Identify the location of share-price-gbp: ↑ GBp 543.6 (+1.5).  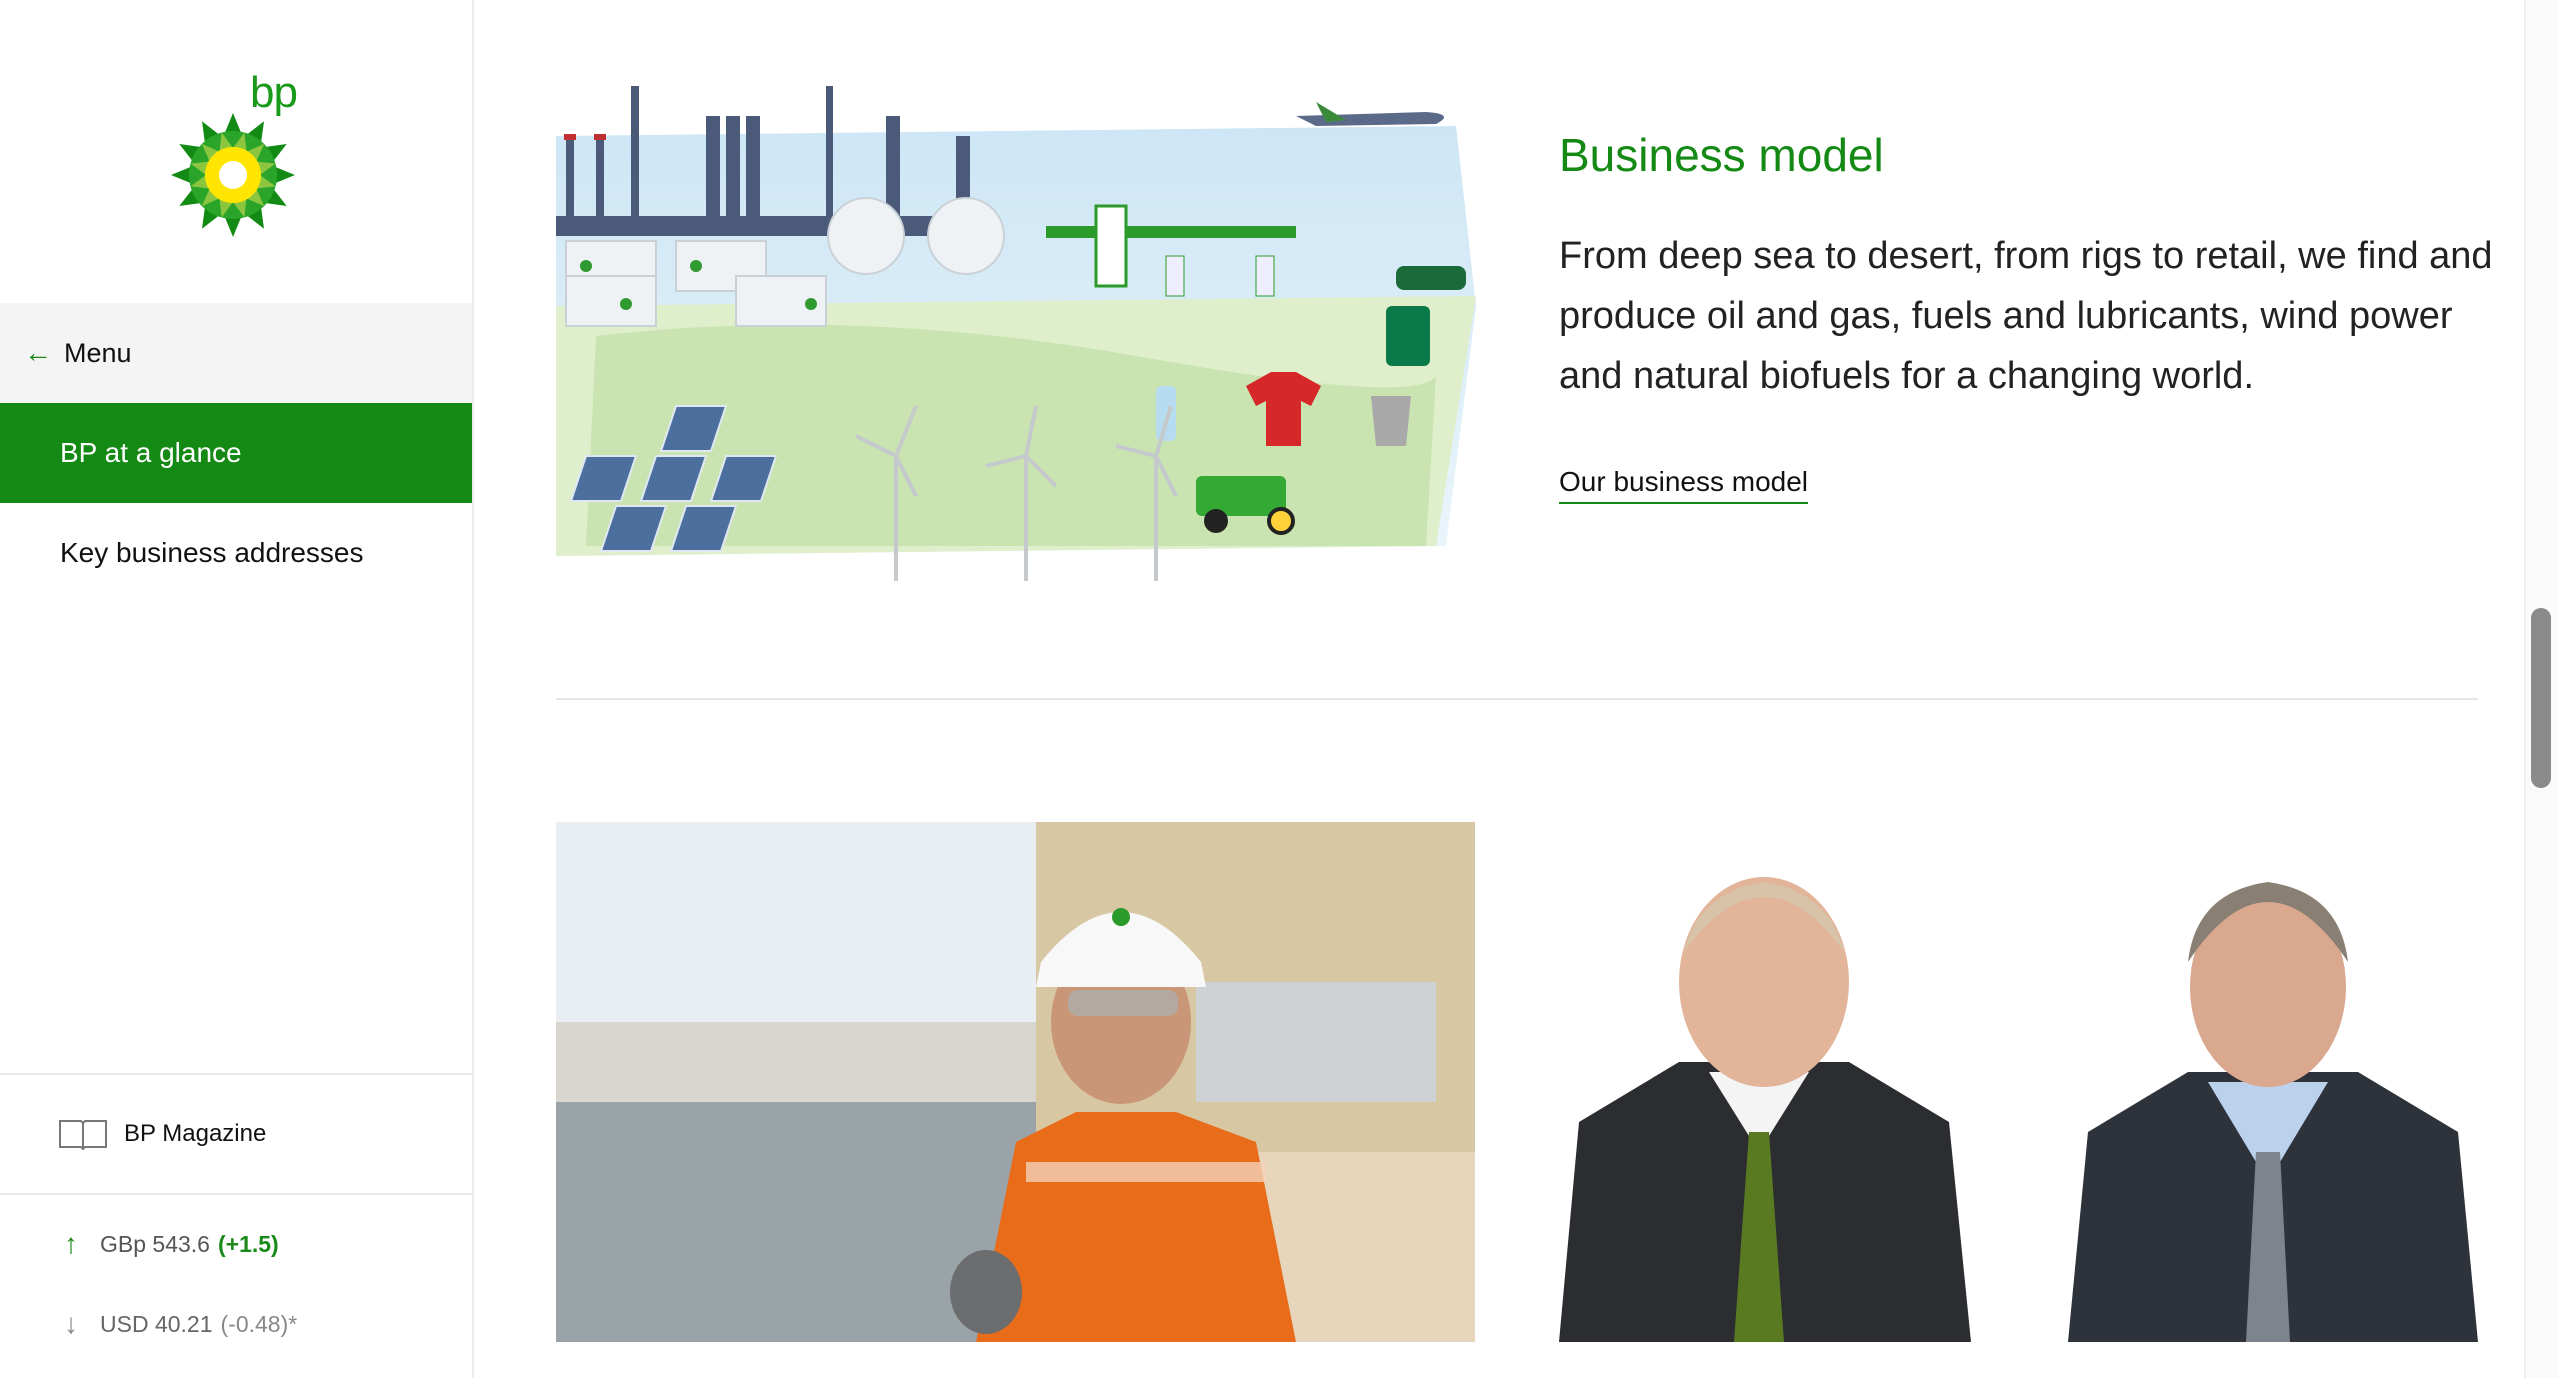
(167, 1244).